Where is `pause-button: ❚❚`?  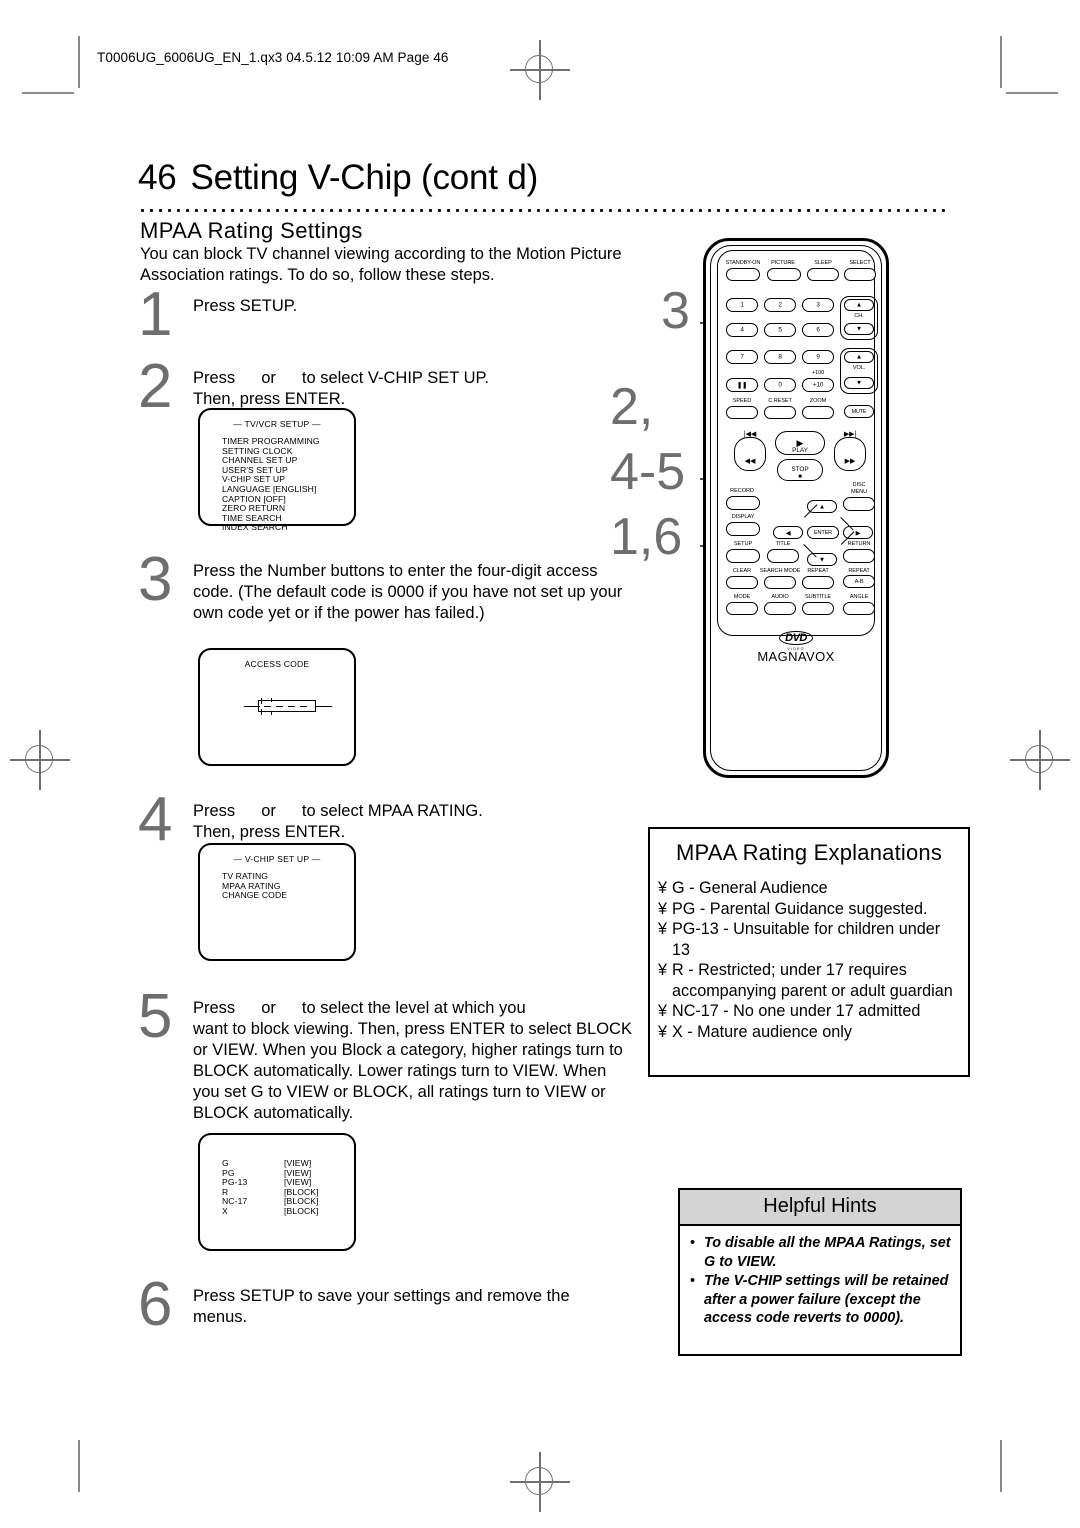
pause-button: ❚❚ is located at coordinates (742, 385).